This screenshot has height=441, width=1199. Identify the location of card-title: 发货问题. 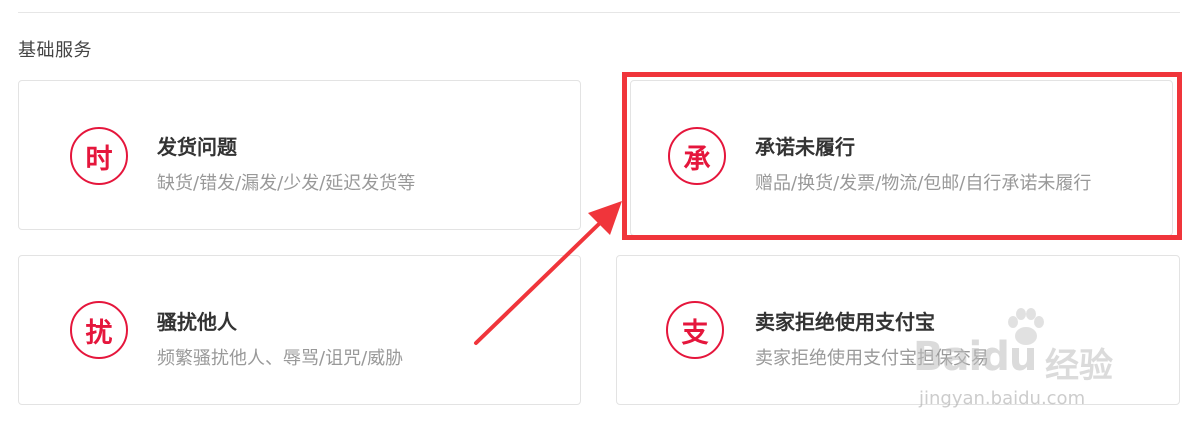
(197, 147).